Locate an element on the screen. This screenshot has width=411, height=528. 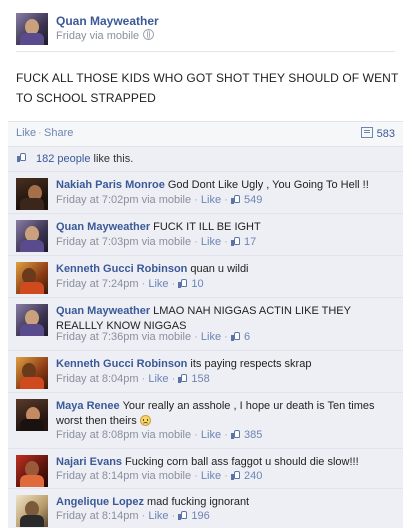
comment-like-count: 17 is located at coordinates (250, 242).